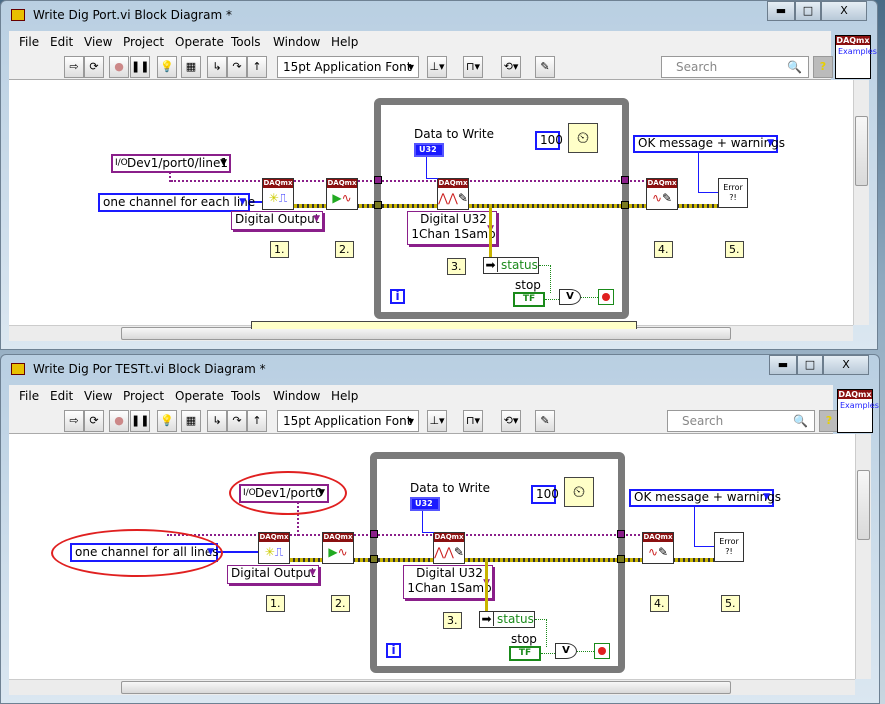  What do you see at coordinates (452, 620) in the screenshot?
I see `step-label: 3.` at bounding box center [452, 620].